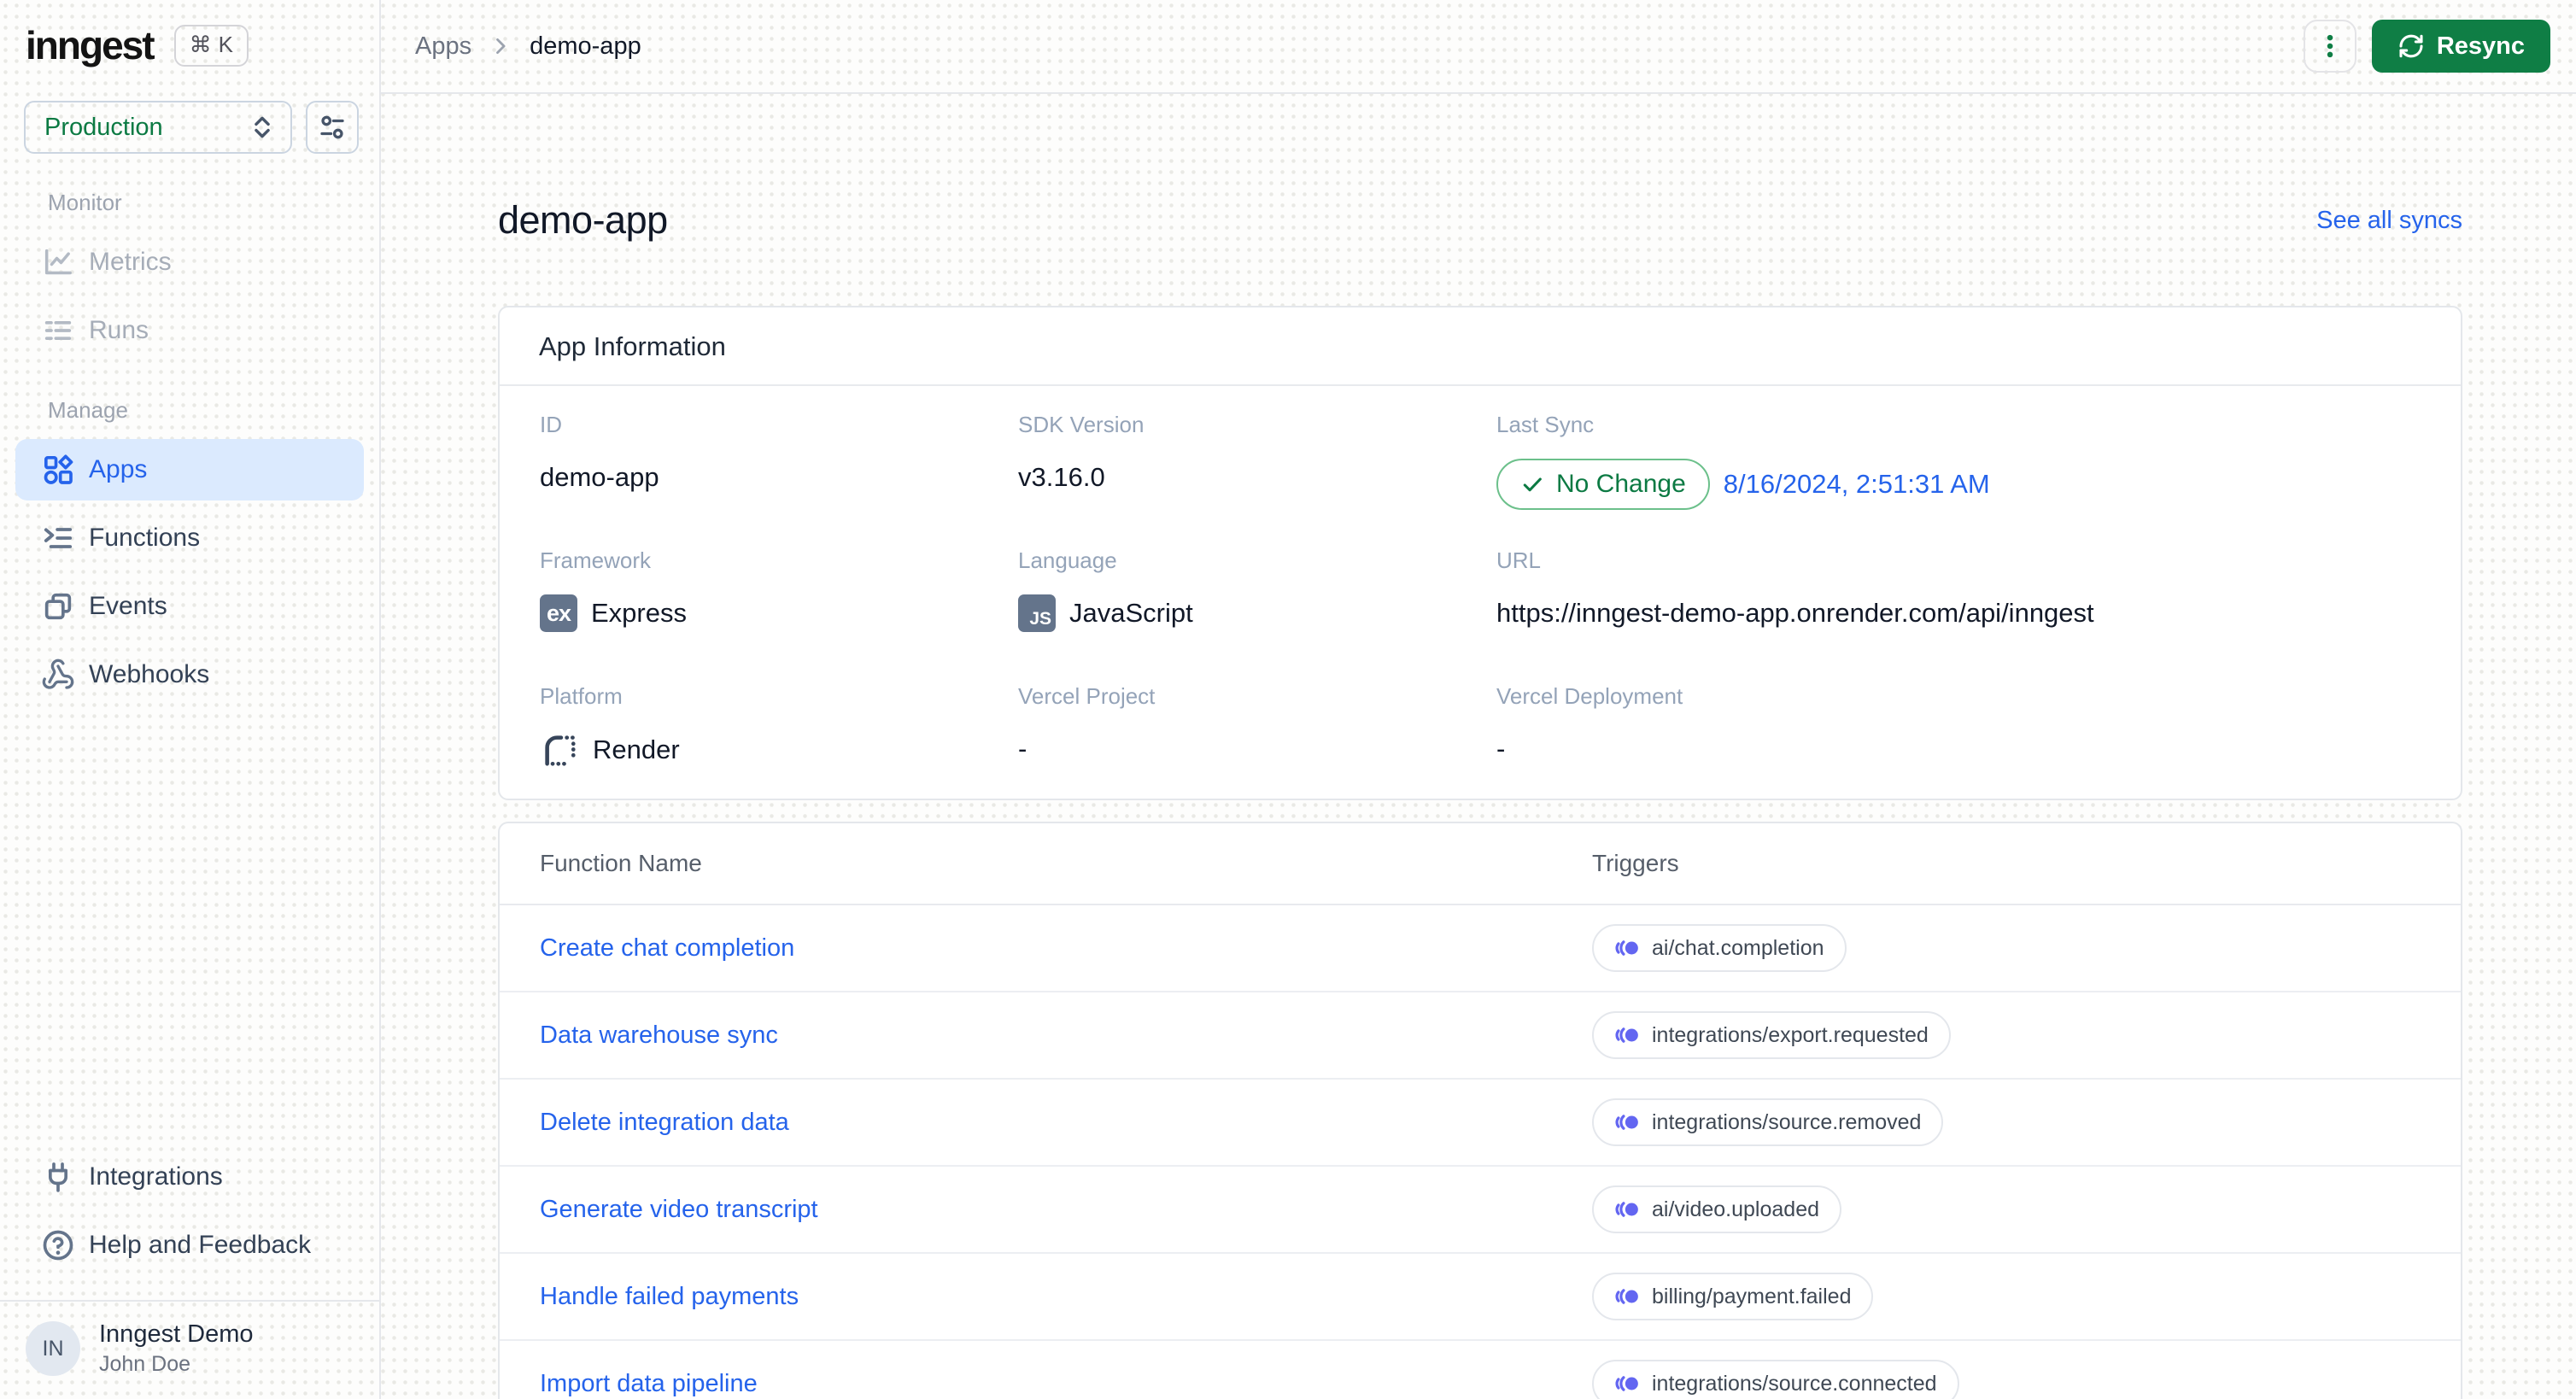 This screenshot has width=2576, height=1399. Describe the element at coordinates (262, 127) in the screenshot. I see `chevron-up-down-icon` at that location.